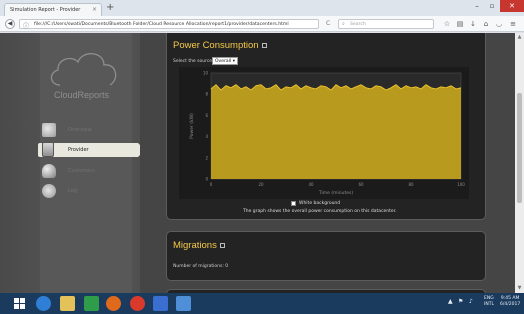  I want to click on sidebar-item-overview: Overview, so click(87, 131).